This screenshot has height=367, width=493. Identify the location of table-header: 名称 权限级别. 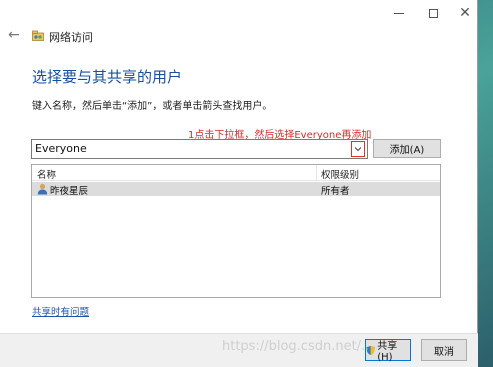
(236, 173).